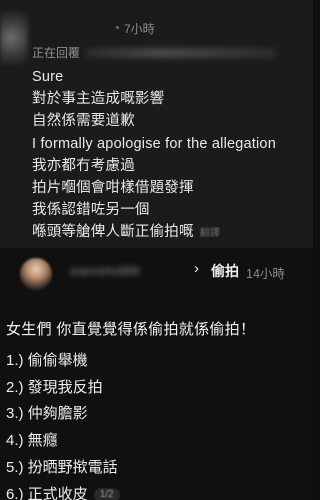 Image resolution: width=320 pixels, height=500 pixels. Describe the element at coordinates (48, 77) in the screenshot. I see `reply-line: Sure` at that location.